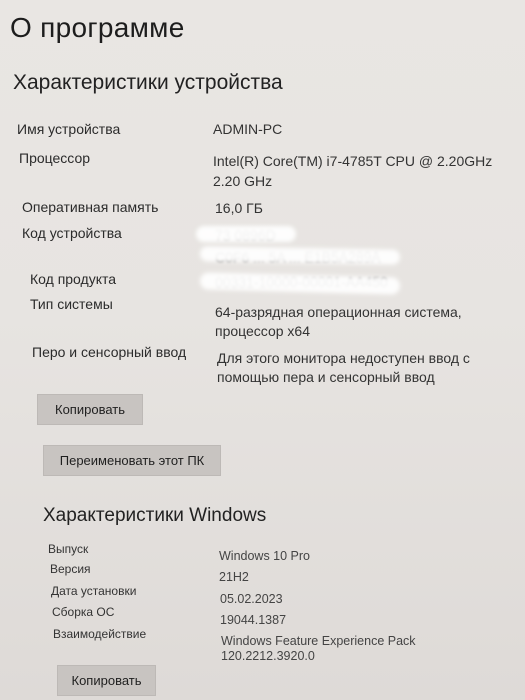  I want to click on experience-value: Windows Feature Experience Pack, so click(318, 641).